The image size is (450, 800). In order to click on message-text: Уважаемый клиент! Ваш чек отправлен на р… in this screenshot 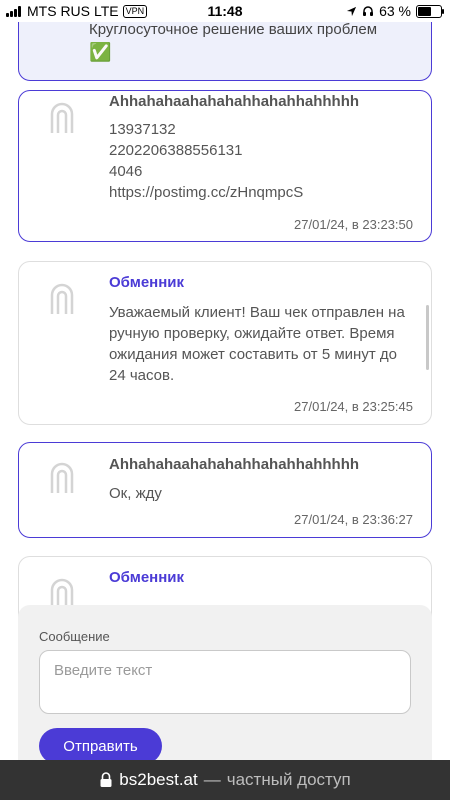, I will do `click(257, 344)`.